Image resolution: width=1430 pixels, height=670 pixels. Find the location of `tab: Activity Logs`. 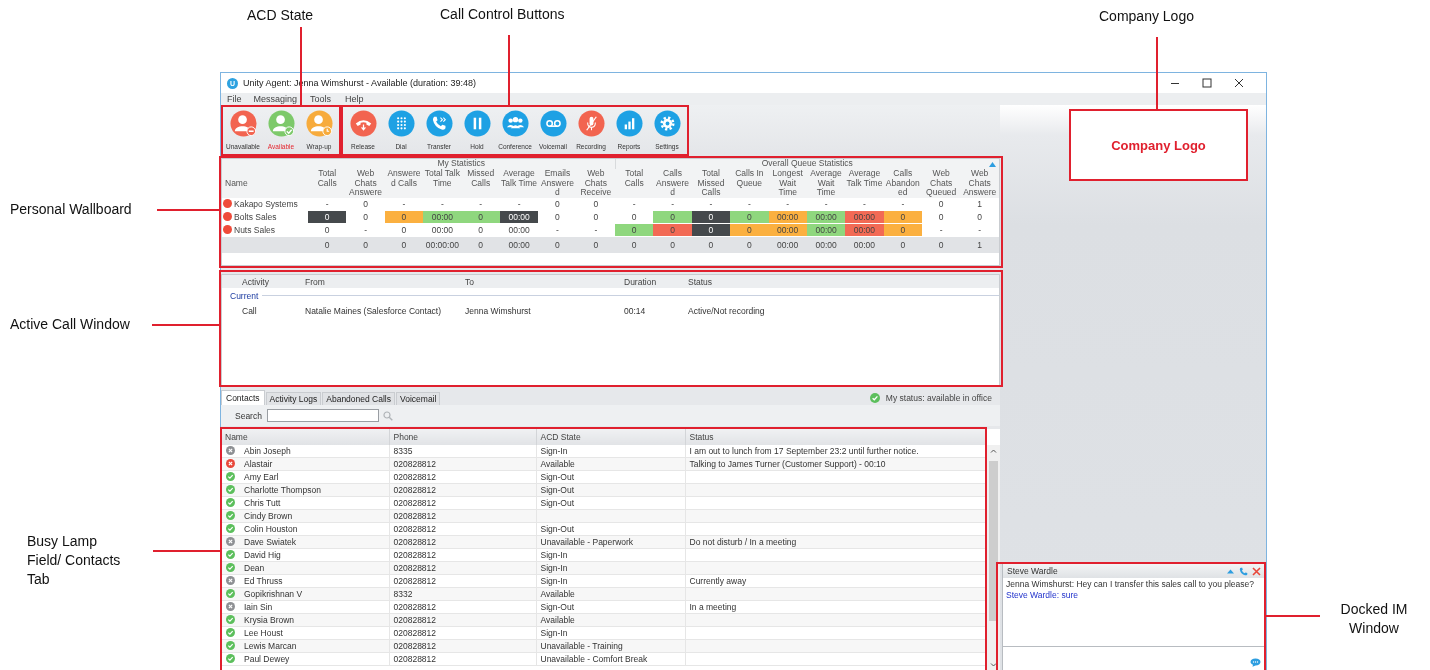

tab: Activity Logs is located at coordinates (293, 398).